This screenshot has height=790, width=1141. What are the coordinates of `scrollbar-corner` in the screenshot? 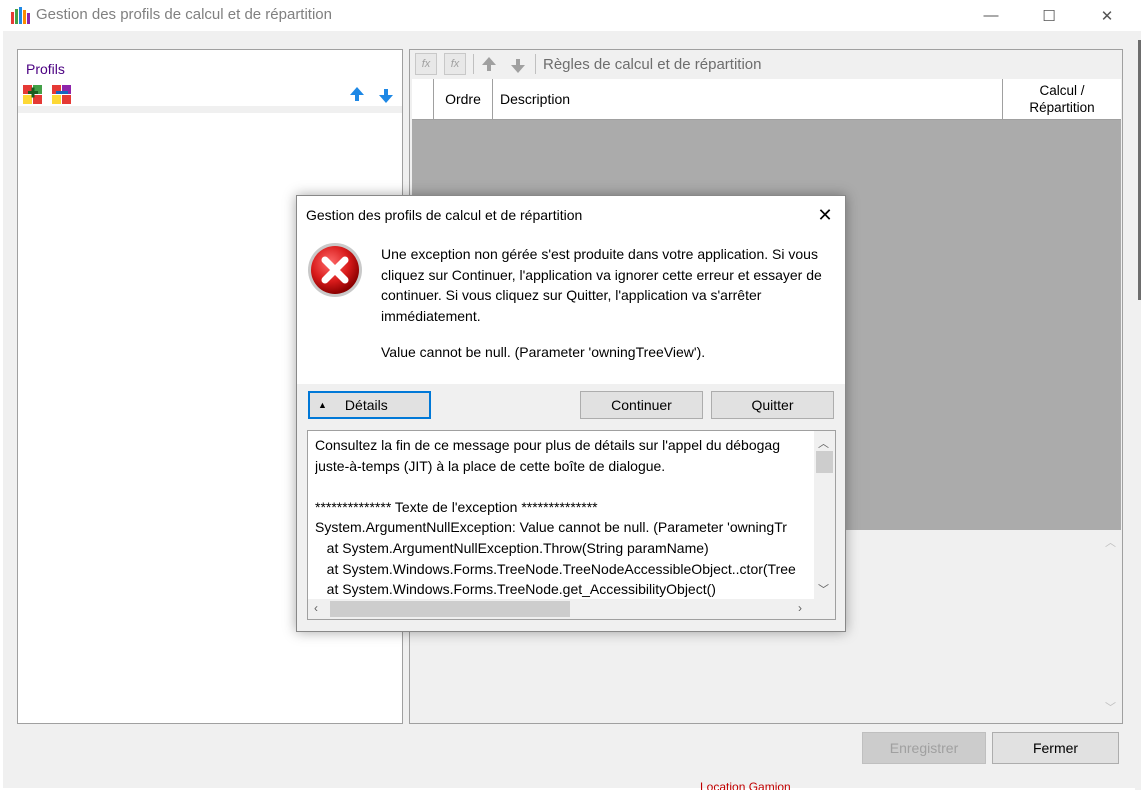 It's located at (824, 609).